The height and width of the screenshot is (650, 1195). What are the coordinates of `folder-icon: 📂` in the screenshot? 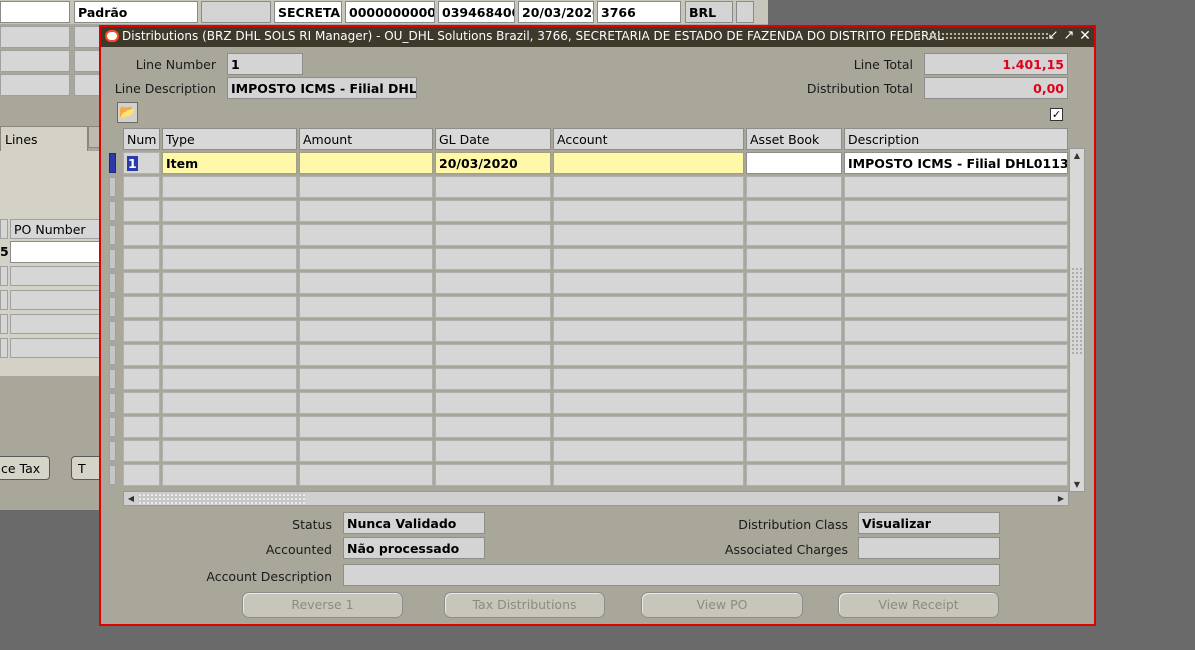 It's located at (127, 112).